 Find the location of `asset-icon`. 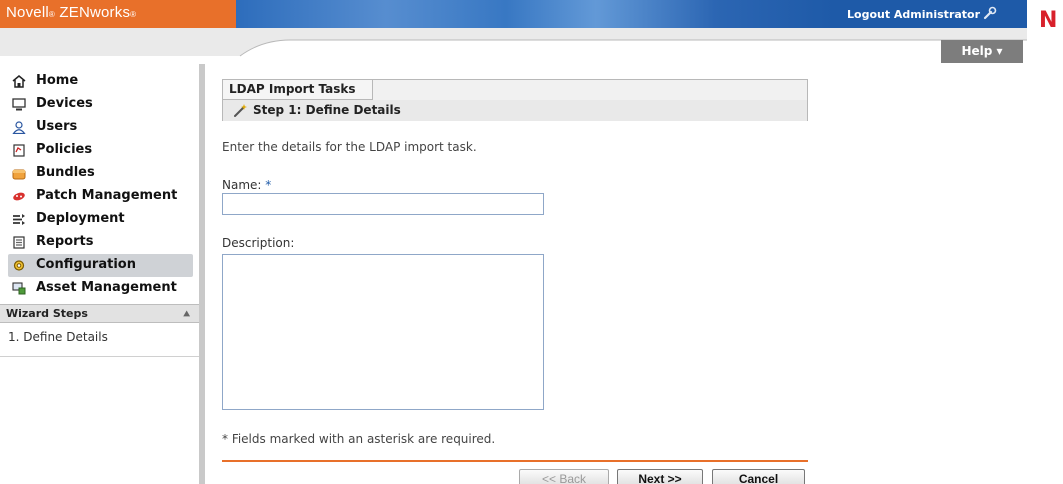

asset-icon is located at coordinates (19, 288).